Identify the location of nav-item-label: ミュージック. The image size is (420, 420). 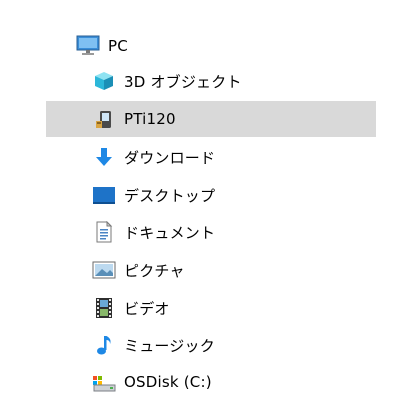
(169, 345).